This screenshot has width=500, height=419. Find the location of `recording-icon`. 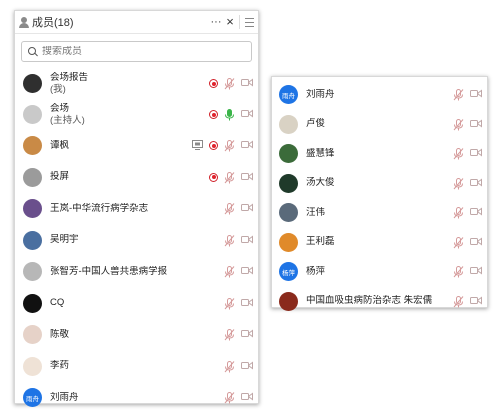

recording-icon is located at coordinates (213, 146).